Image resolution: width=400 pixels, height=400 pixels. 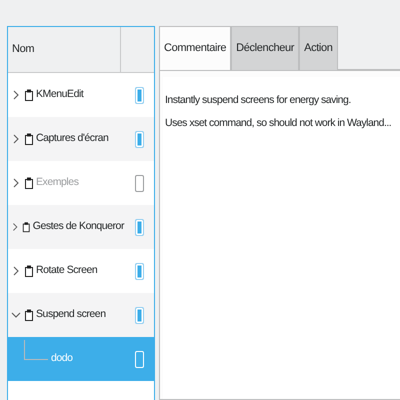 I want to click on item-label: Gestes de Konqueror, so click(x=78, y=226).